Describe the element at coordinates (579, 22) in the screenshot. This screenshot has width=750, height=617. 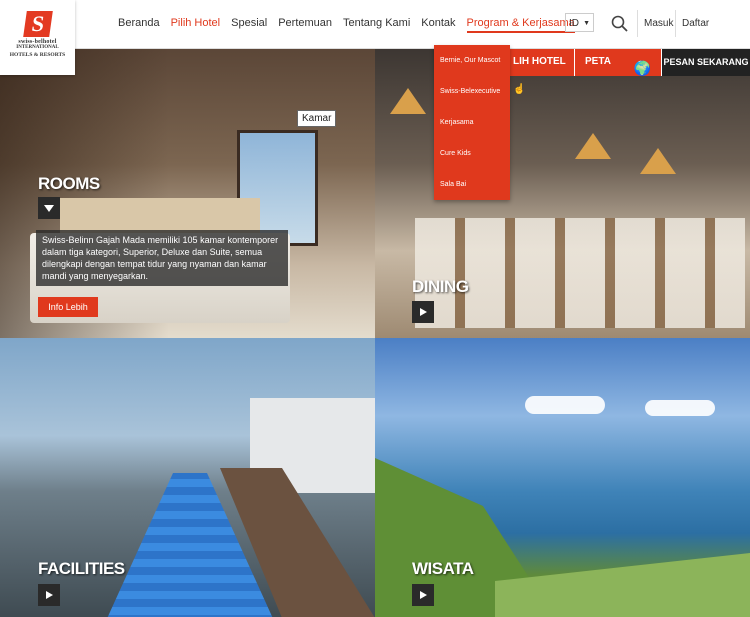
I see `language-select: ID ▼` at that location.